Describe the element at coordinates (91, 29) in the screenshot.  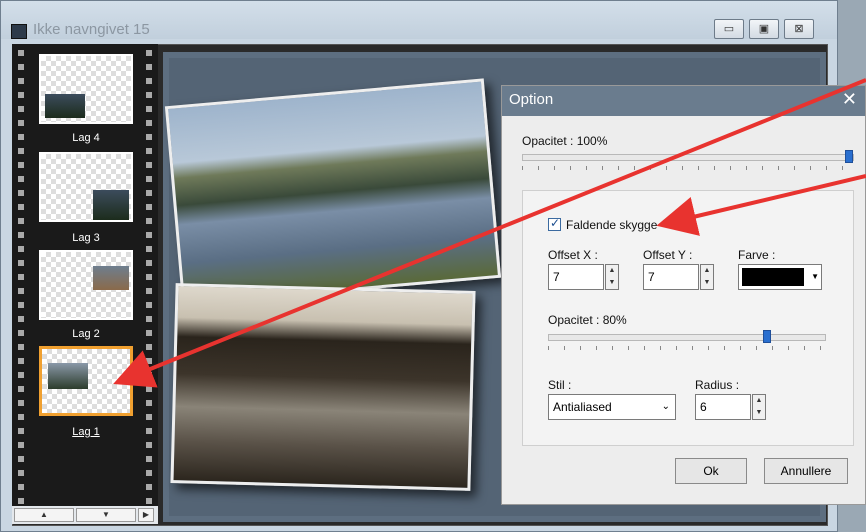
I see `window-title: Ikke navngivet 15` at that location.